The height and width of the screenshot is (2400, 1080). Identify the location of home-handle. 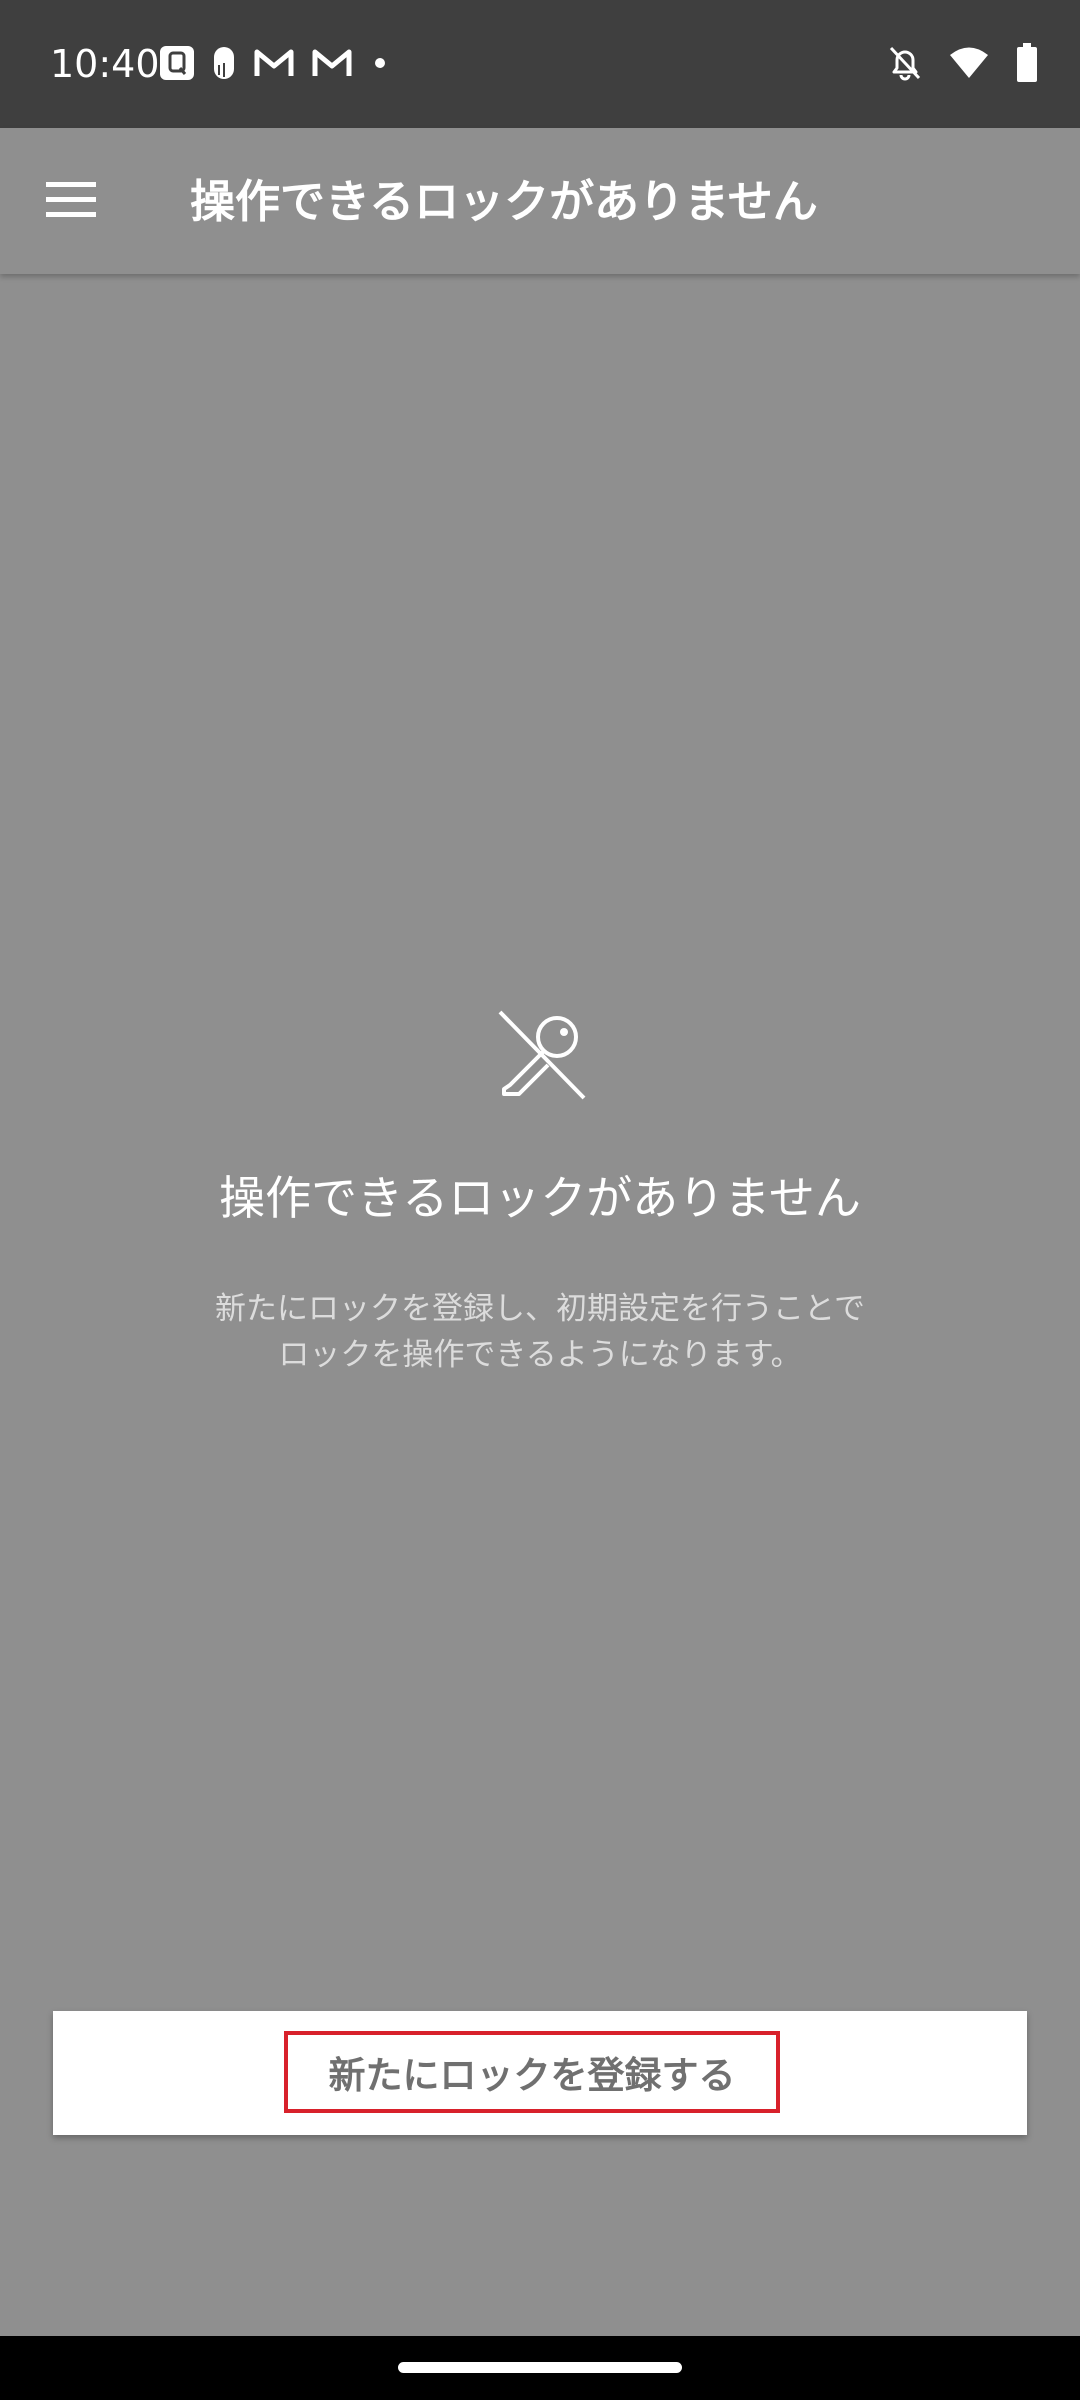
(540, 2367).